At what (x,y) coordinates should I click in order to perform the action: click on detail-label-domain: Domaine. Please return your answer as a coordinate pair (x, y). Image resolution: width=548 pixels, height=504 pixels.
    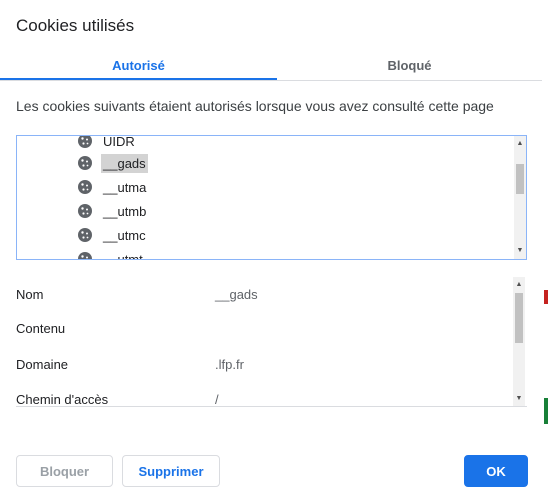
    Looking at the image, I should click on (42, 364).